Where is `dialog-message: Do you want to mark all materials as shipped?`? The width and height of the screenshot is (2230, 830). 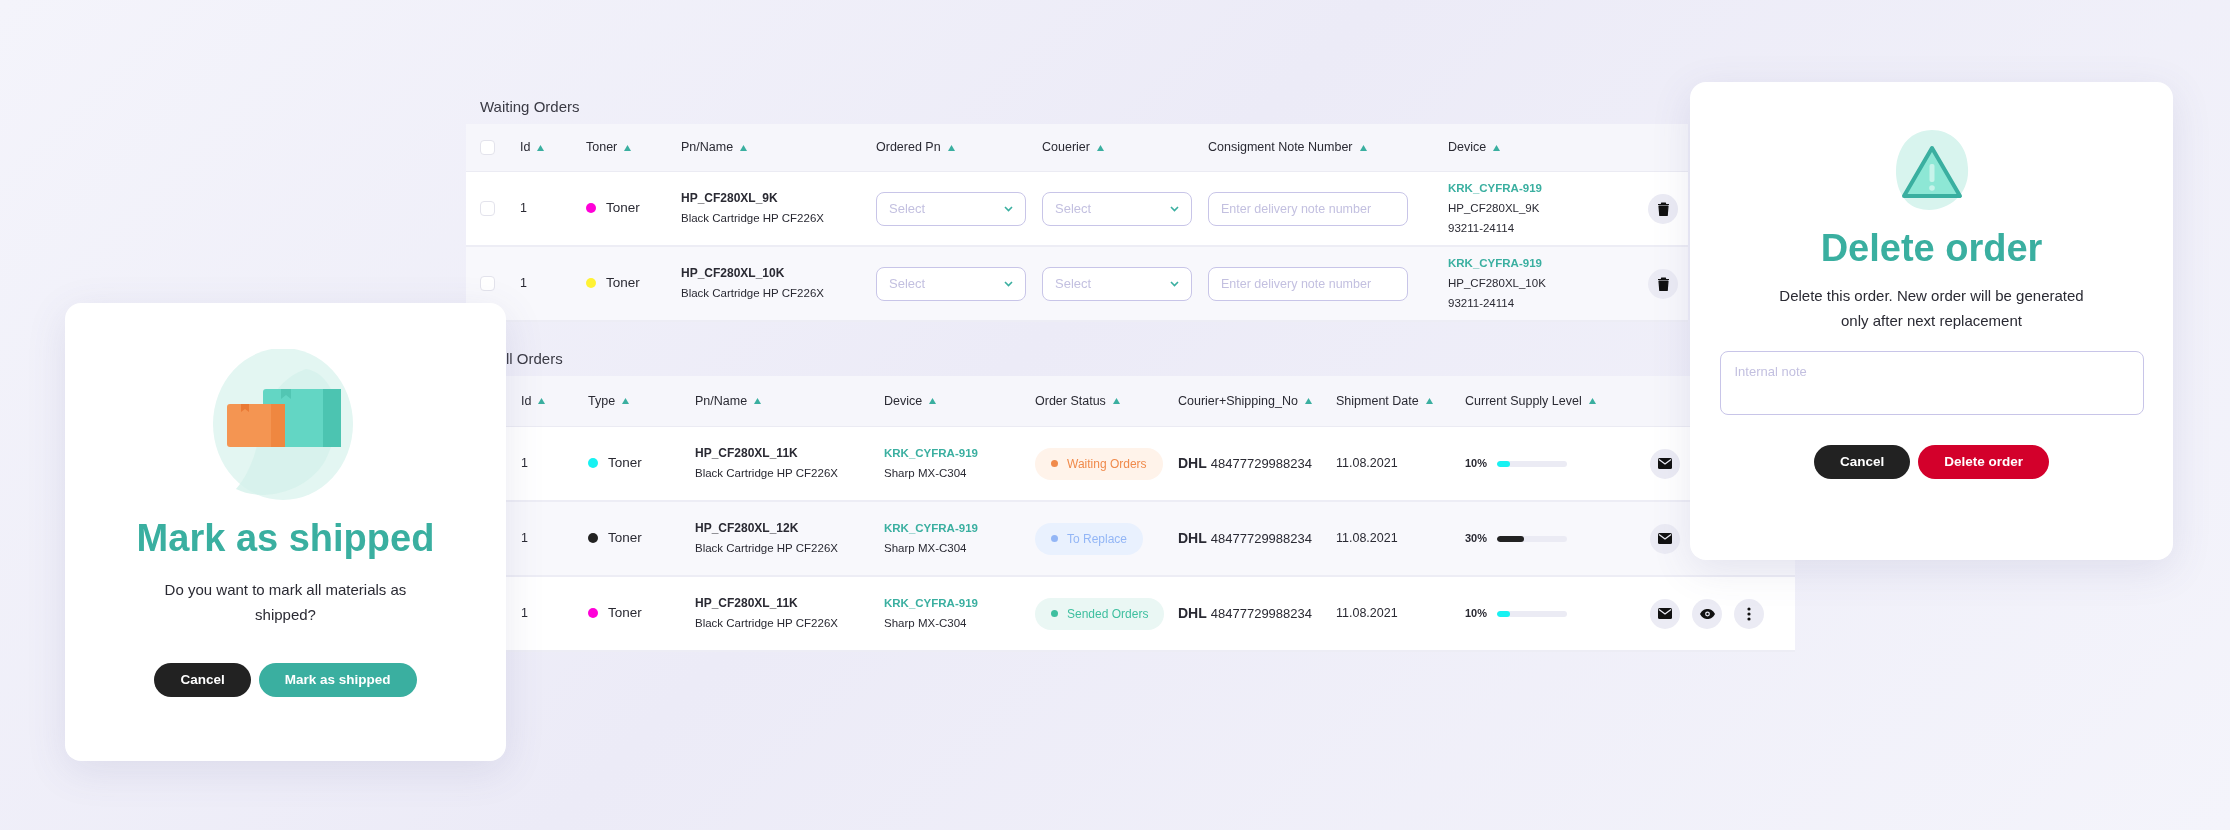 dialog-message: Do you want to mark all materials as shipped? is located at coordinates (285, 602).